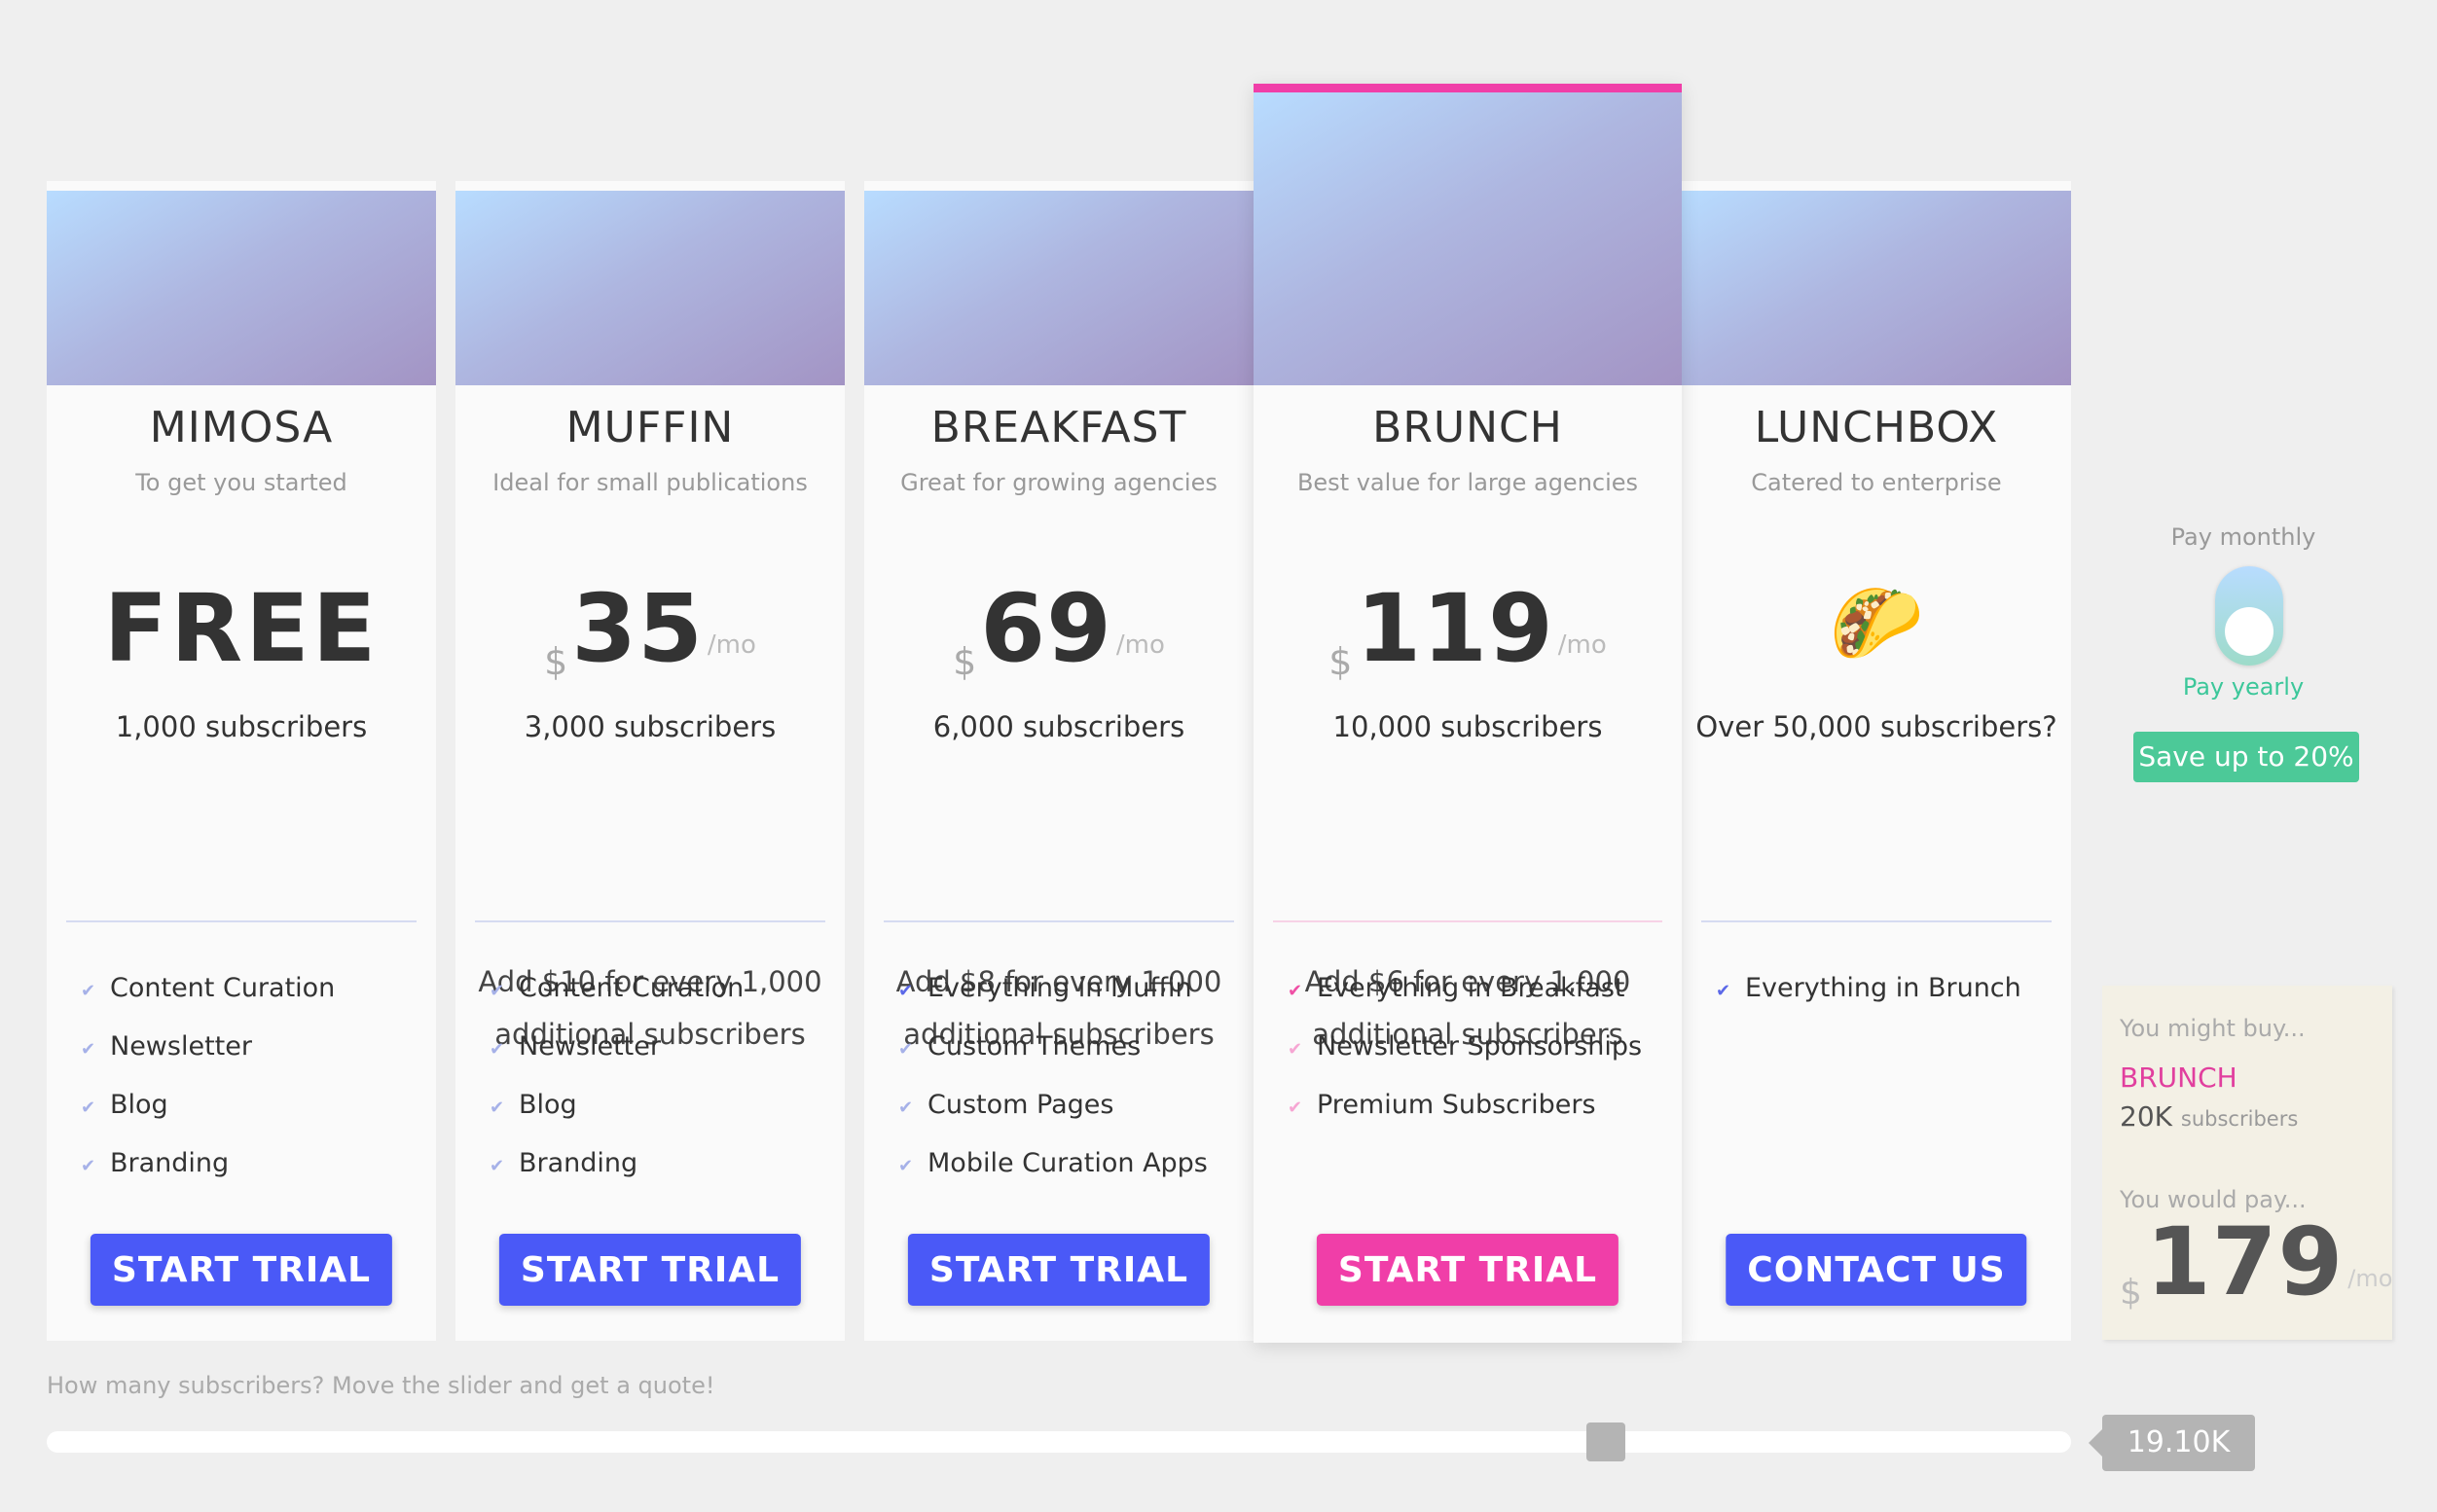  What do you see at coordinates (1467, 427) in the screenshot?
I see `plan-name: BRUNCH` at bounding box center [1467, 427].